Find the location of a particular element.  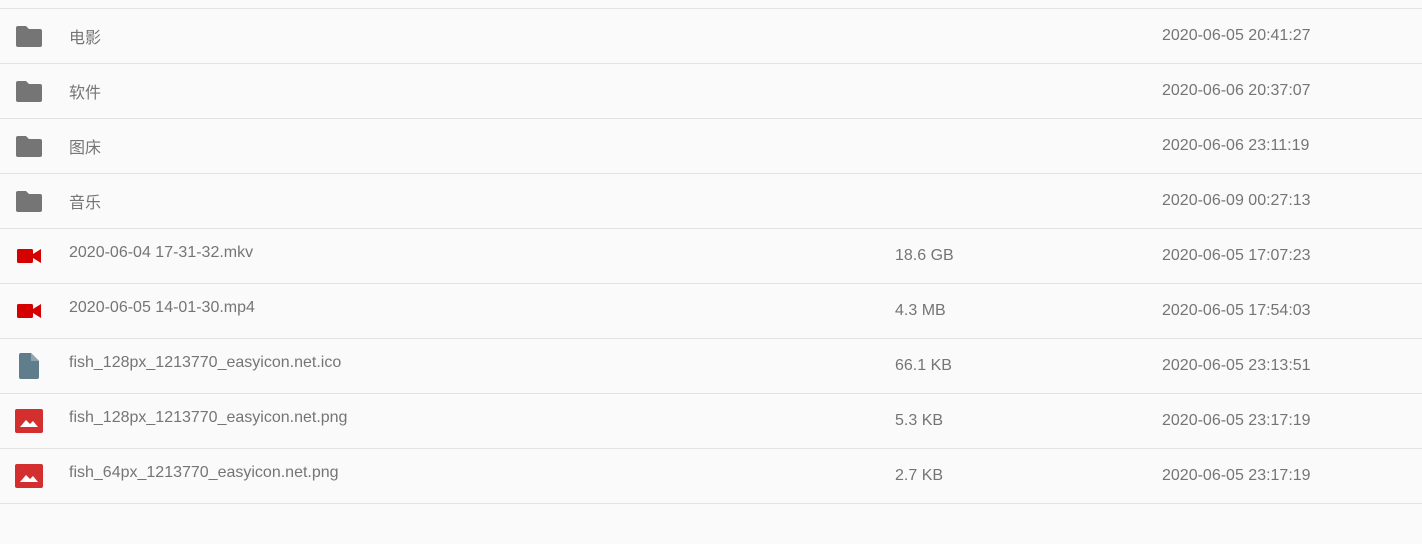

file-date: 2020-06-05 17:07:23 is located at coordinates (1236, 255).